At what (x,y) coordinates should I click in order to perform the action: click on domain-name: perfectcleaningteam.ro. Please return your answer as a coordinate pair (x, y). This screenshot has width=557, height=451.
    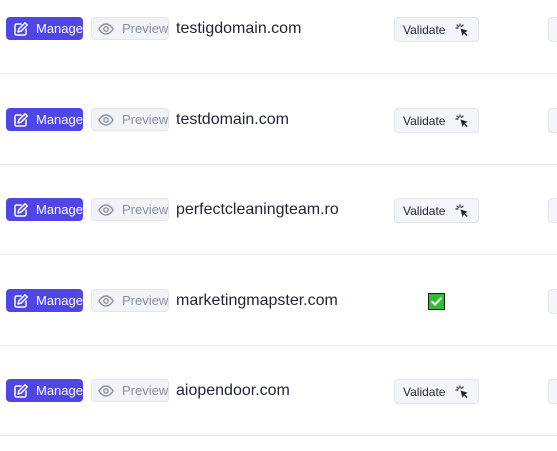
    Looking at the image, I should click on (257, 209).